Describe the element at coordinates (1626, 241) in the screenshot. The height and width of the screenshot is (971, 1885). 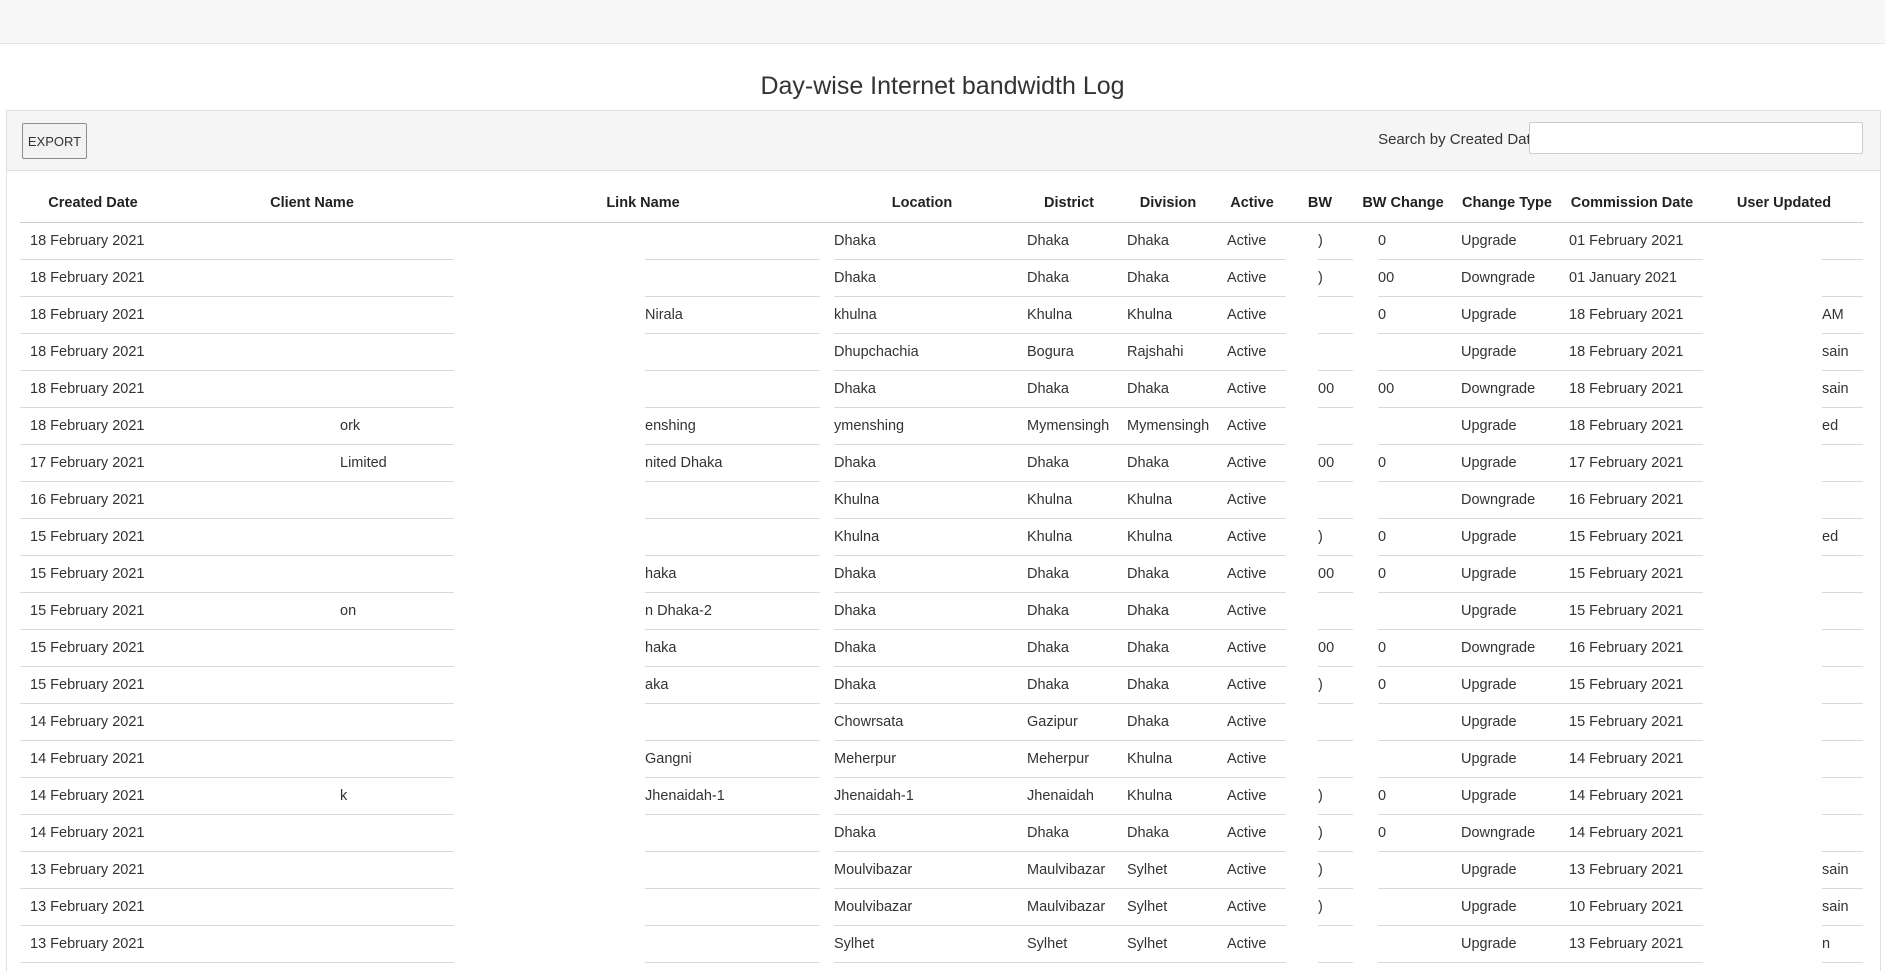
I see `cell-commission-date: 01 February 2021` at that location.